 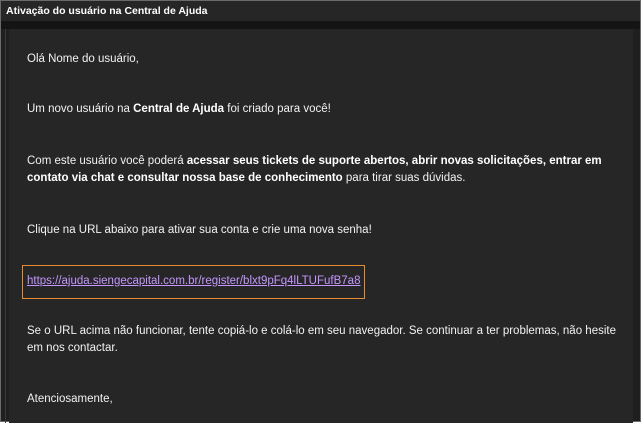 I want to click on window-title: Ativação do usuário na Central de Ajuda, so click(x=320, y=11).